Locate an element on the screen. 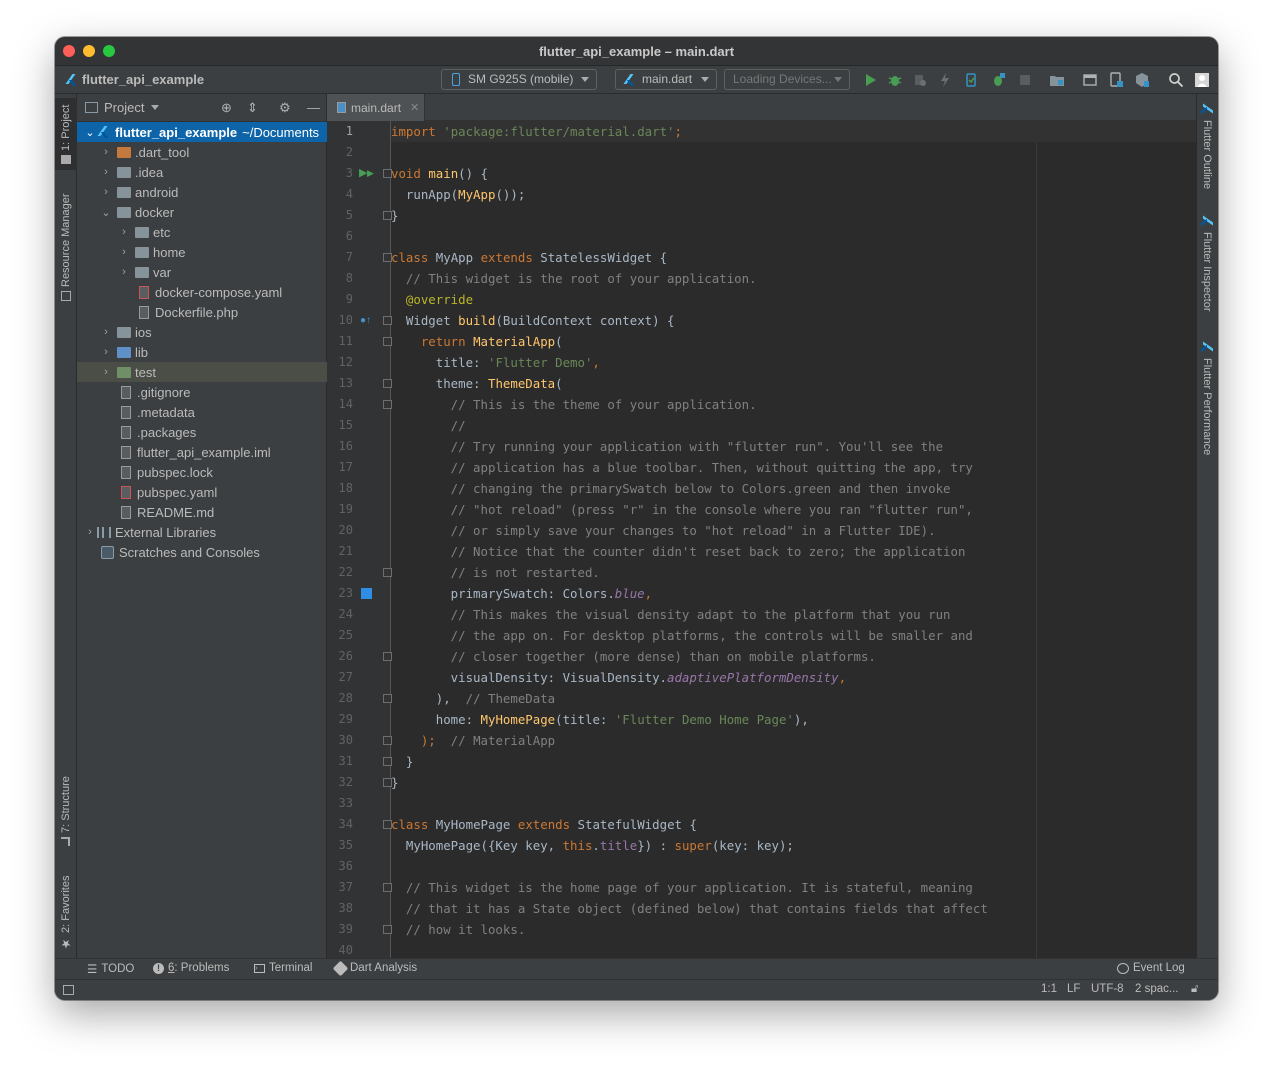 This screenshot has height=1074, width=1273. terminal-button: › Terminal is located at coordinates (283, 968).